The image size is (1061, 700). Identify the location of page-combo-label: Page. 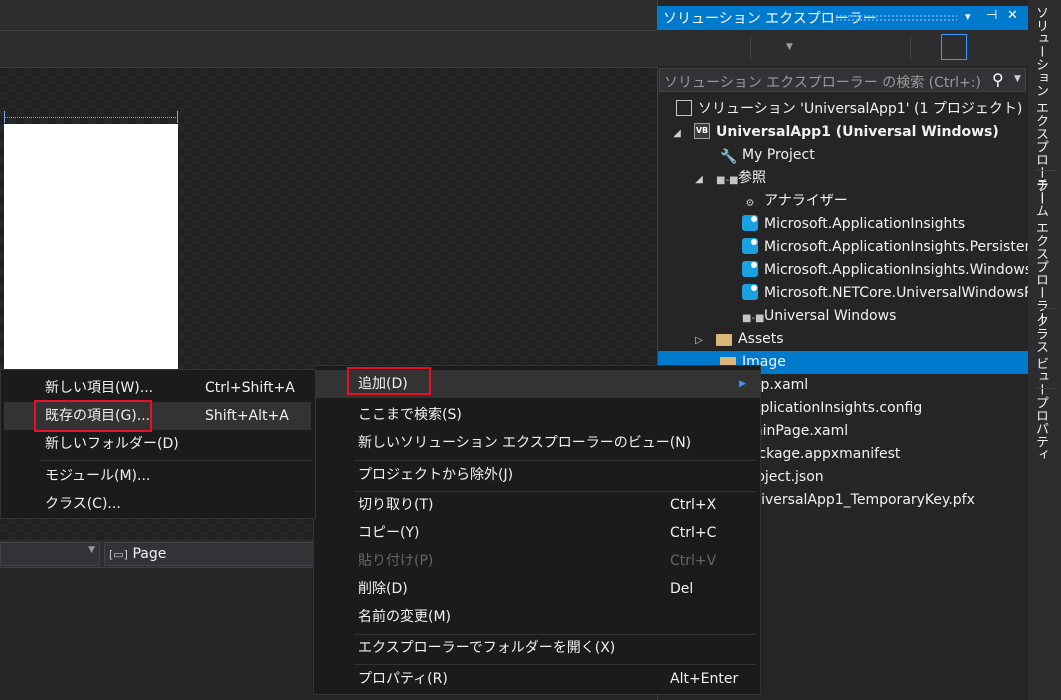
(149, 554).